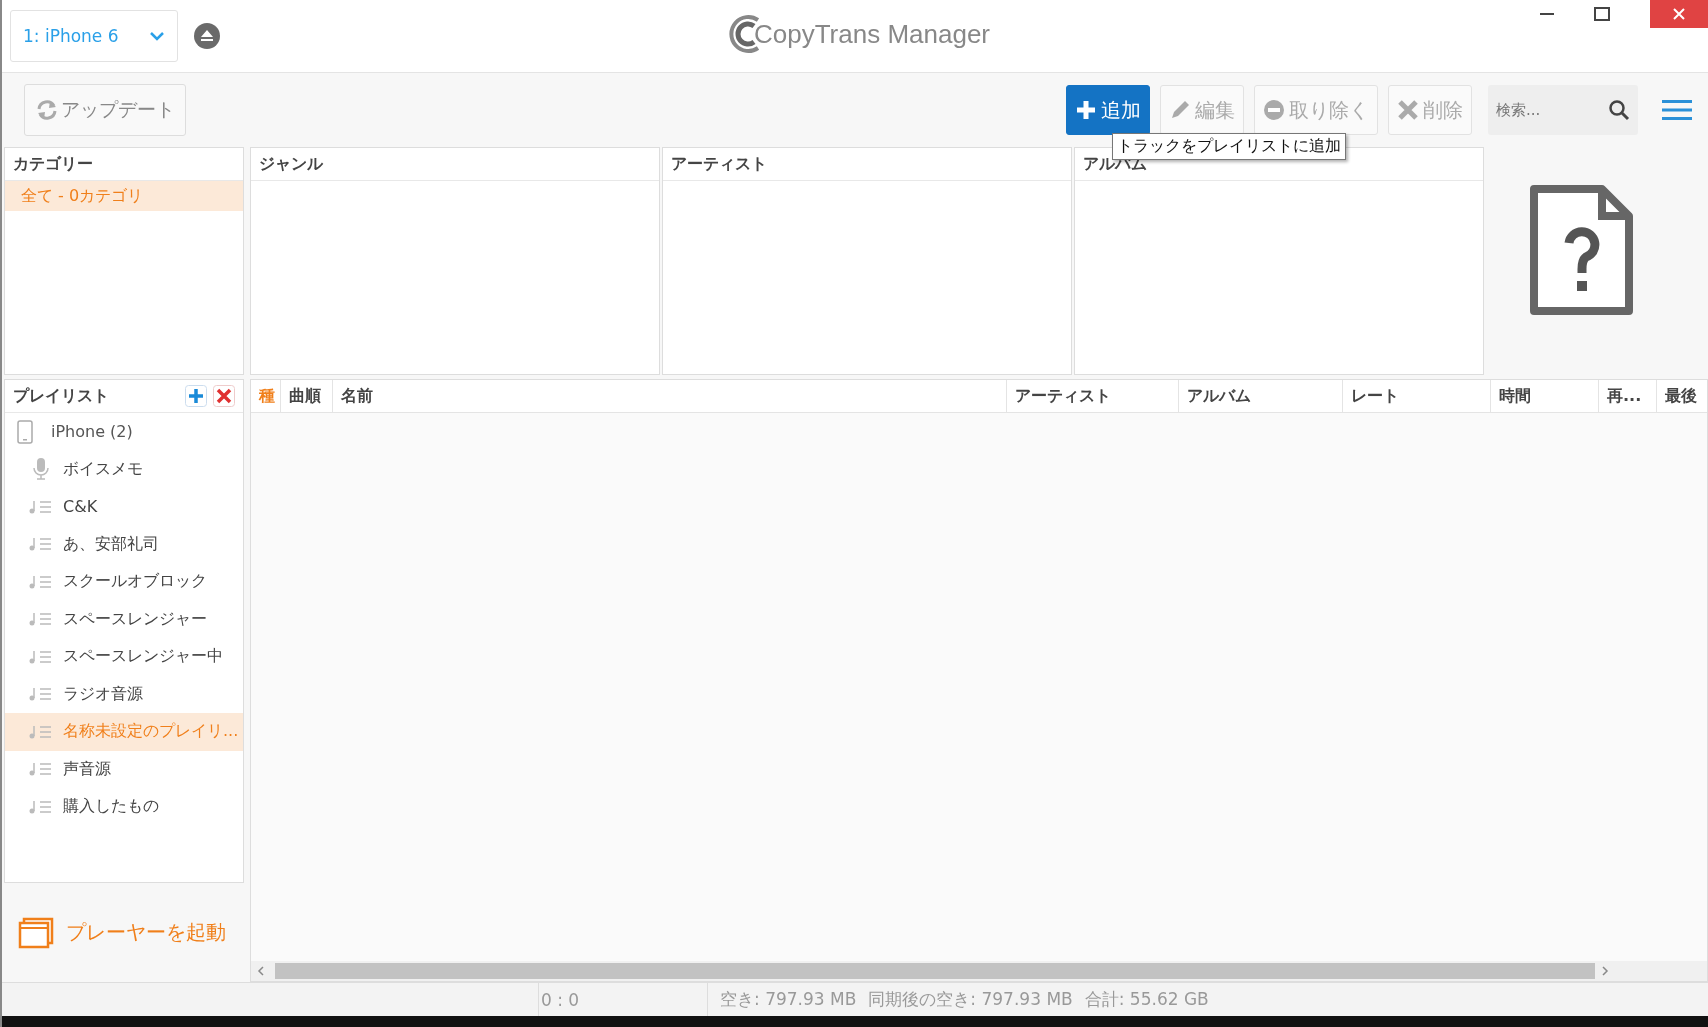 The image size is (1708, 1027). I want to click on eject-icon, so click(207, 36).